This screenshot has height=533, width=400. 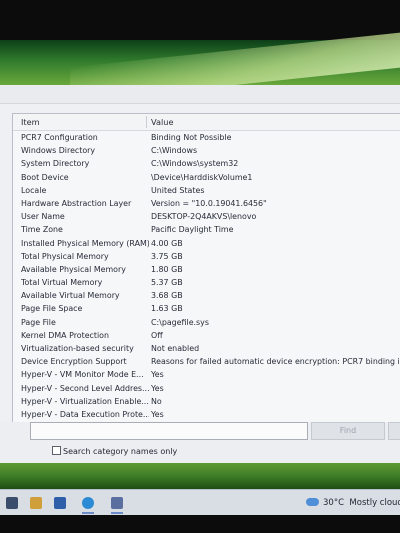 I want to click on list-row: Hyper-V - VM Monitor Mode E... Yes, so click(x=206, y=374).